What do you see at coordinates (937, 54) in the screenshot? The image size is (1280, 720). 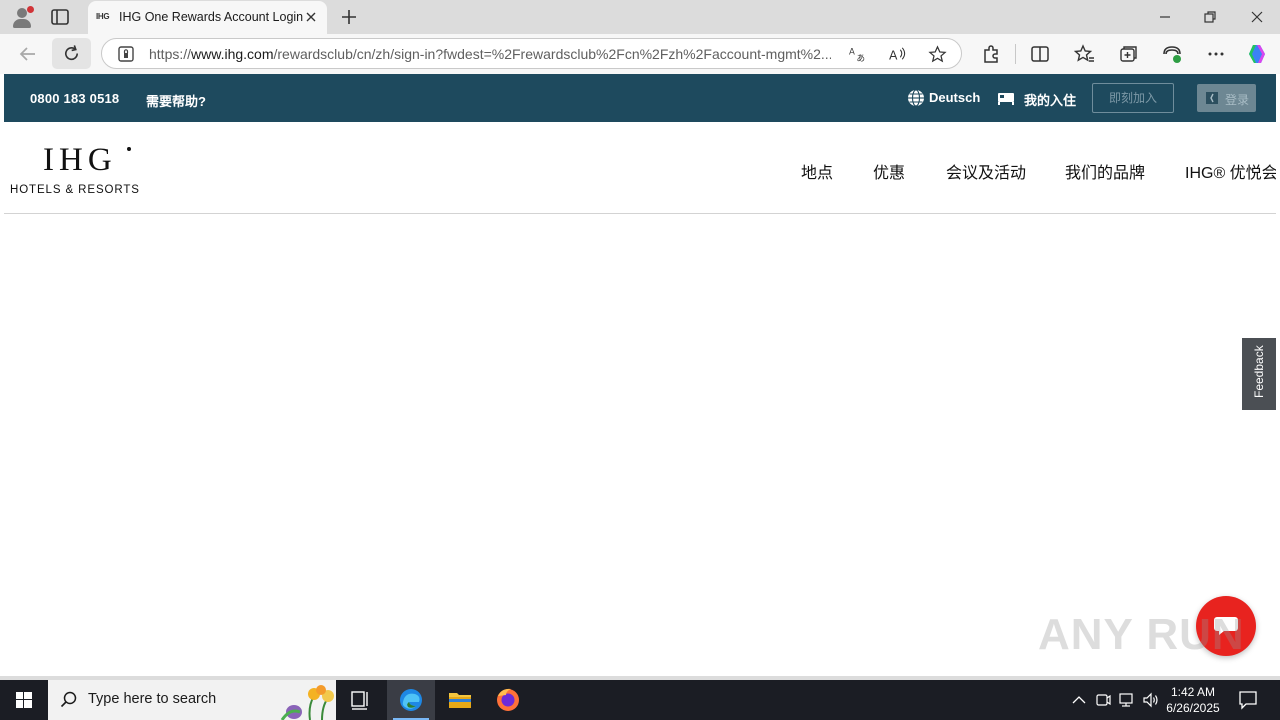 I see `favorite-star-icon` at bounding box center [937, 54].